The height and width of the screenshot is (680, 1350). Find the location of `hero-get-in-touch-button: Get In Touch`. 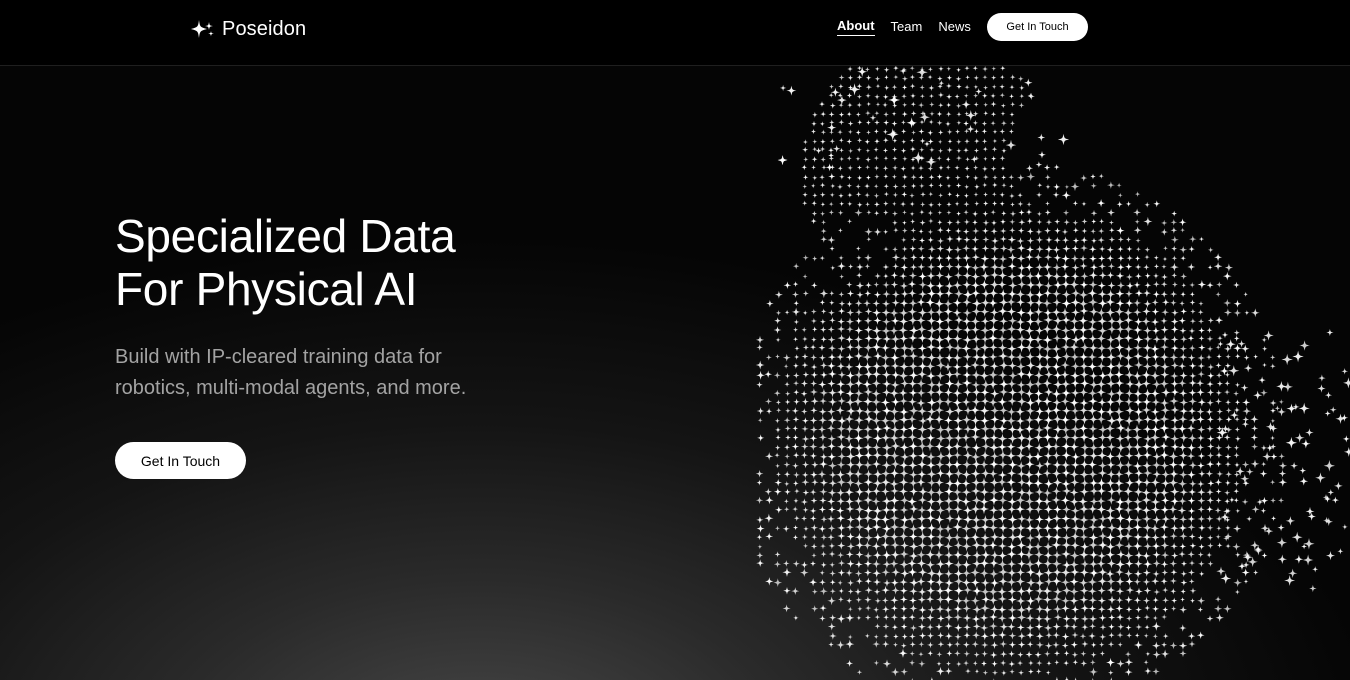

hero-get-in-touch-button: Get In Touch is located at coordinates (180, 460).